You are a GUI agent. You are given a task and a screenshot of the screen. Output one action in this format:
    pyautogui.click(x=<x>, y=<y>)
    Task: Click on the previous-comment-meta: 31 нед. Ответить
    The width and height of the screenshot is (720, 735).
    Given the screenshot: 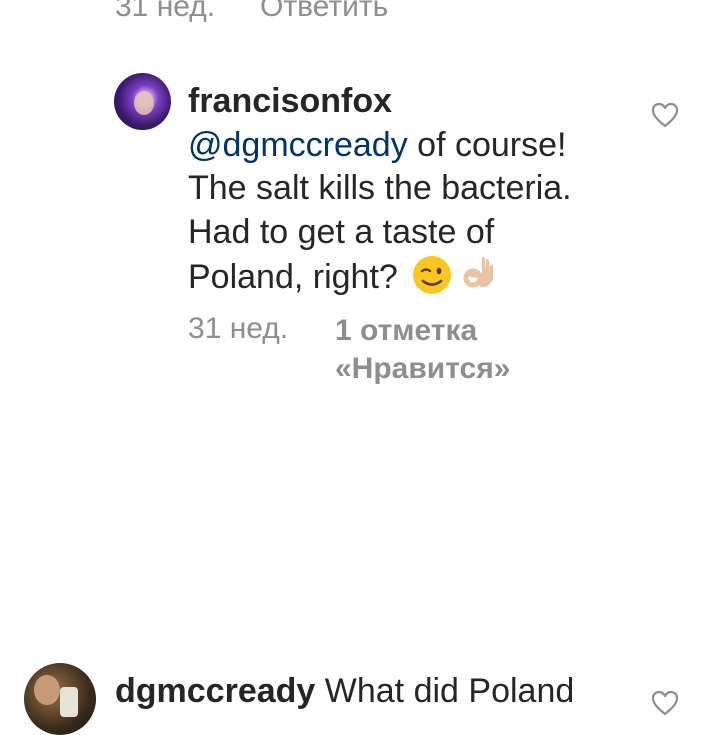 What is the action you would take?
    pyautogui.click(x=251, y=12)
    